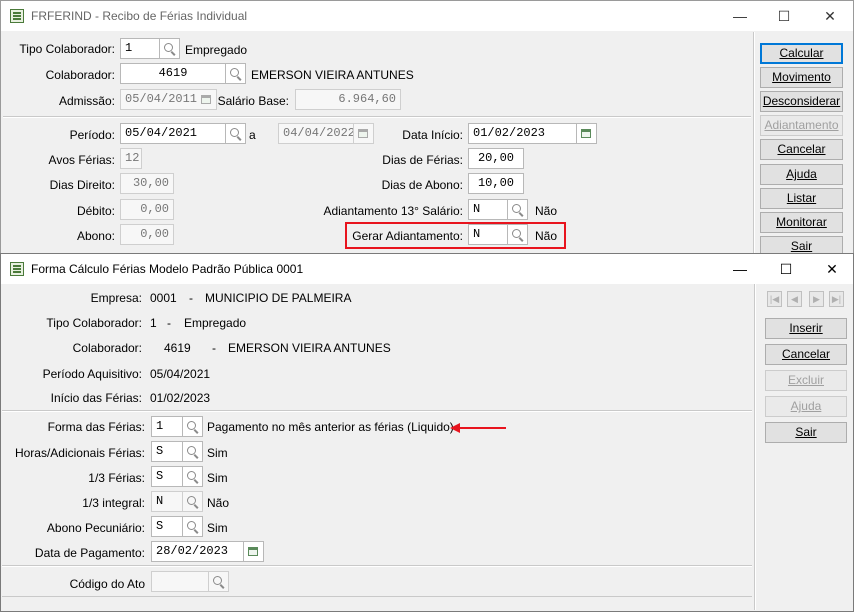 This screenshot has width=854, height=612. I want to click on dias-ferias-label: Dias de Férias:, so click(422, 160).